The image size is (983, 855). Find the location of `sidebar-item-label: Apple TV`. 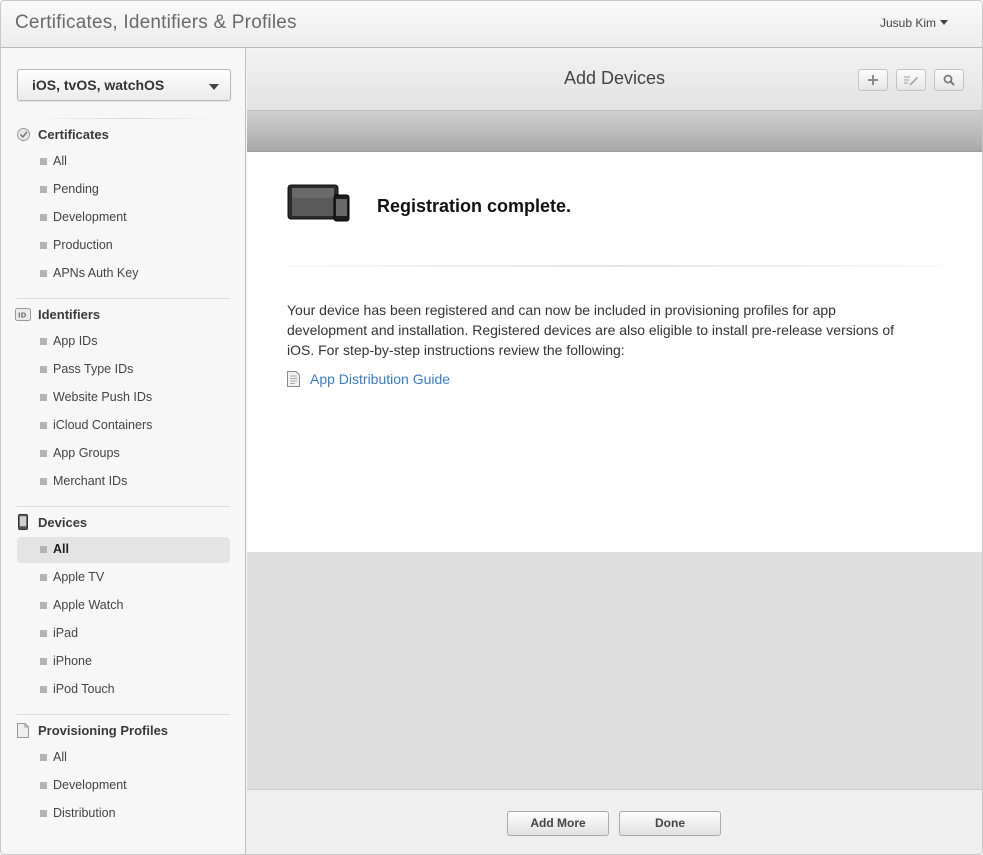

sidebar-item-label: Apple TV is located at coordinates (79, 577).